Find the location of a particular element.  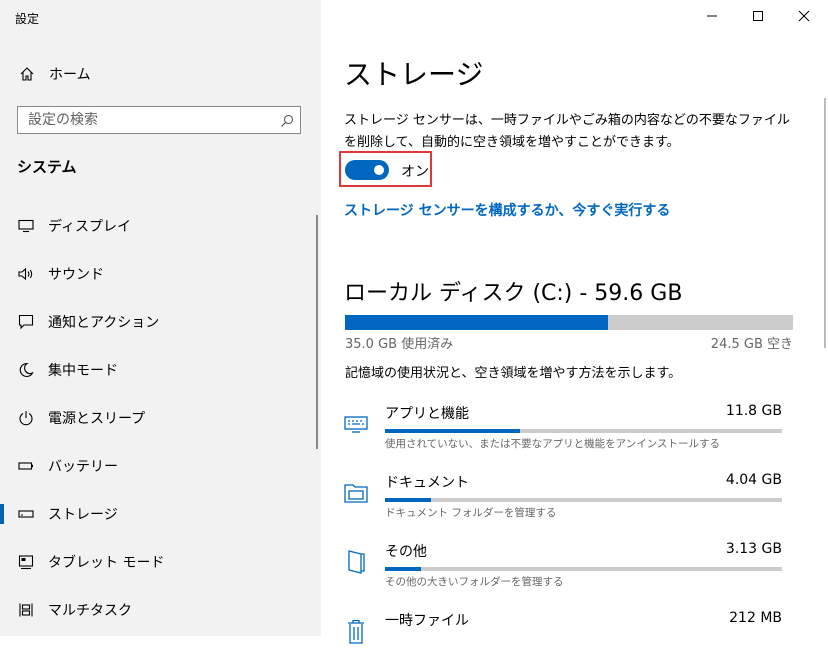

sidebar-item-multitask: マルチタスク is located at coordinates (160, 610).